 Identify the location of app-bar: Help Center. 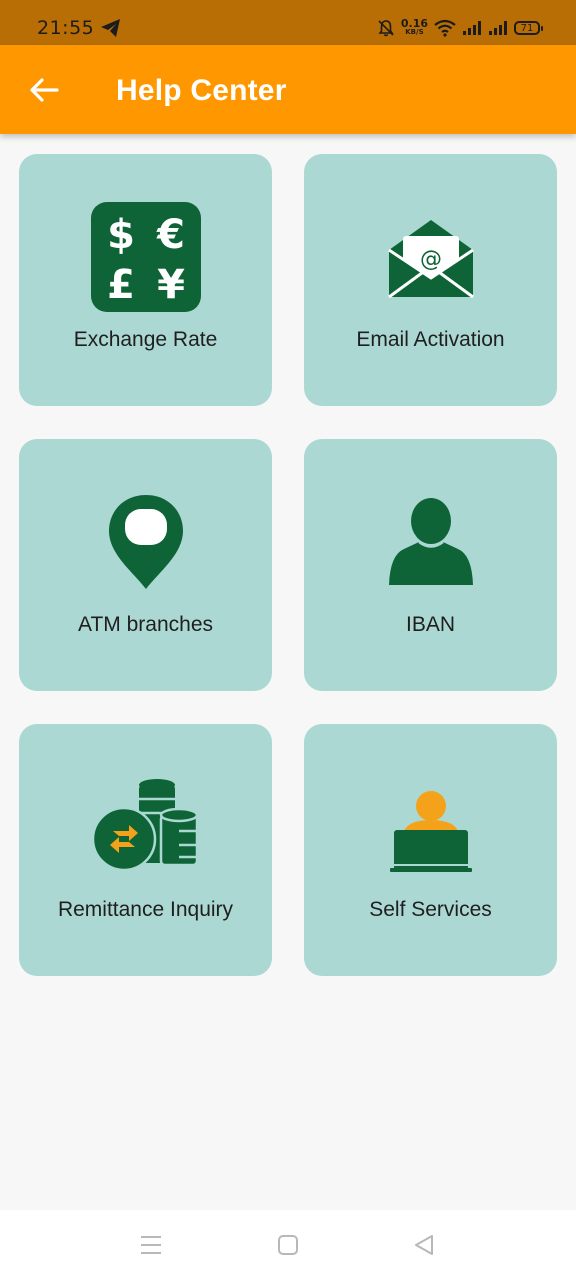
(288, 89).